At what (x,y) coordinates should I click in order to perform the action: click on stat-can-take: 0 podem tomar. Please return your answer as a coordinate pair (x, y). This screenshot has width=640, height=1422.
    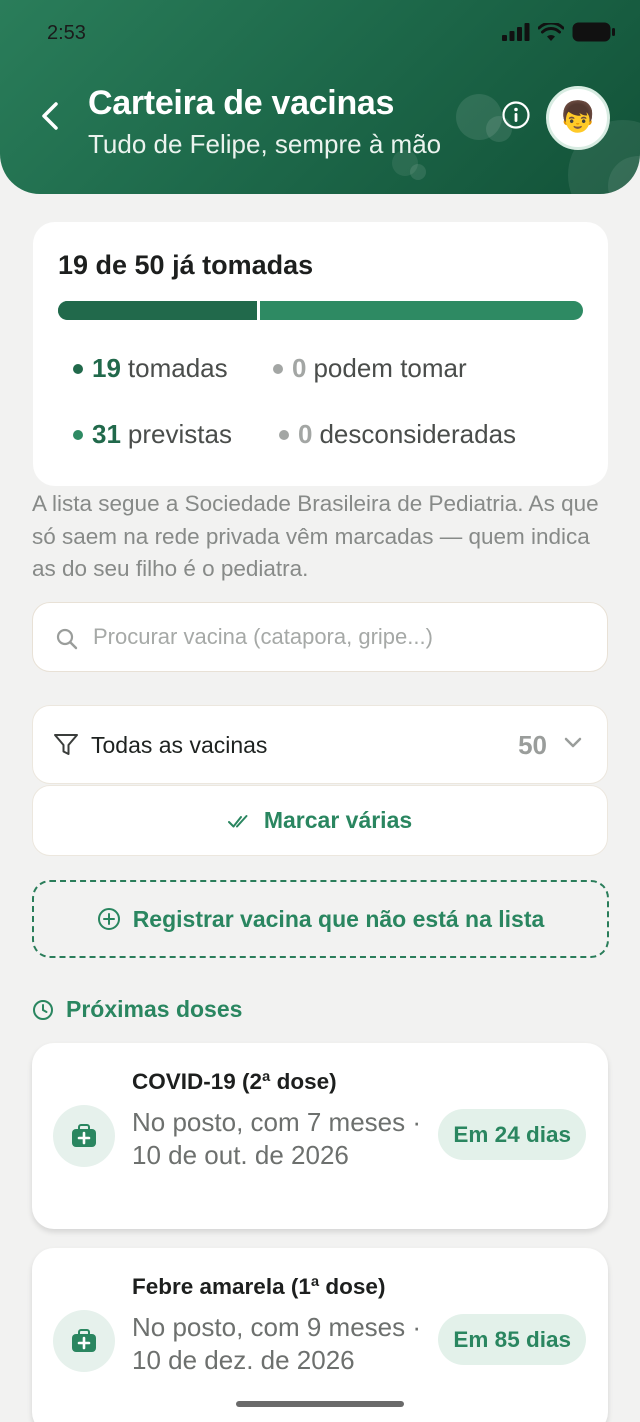
    Looking at the image, I should click on (370, 368).